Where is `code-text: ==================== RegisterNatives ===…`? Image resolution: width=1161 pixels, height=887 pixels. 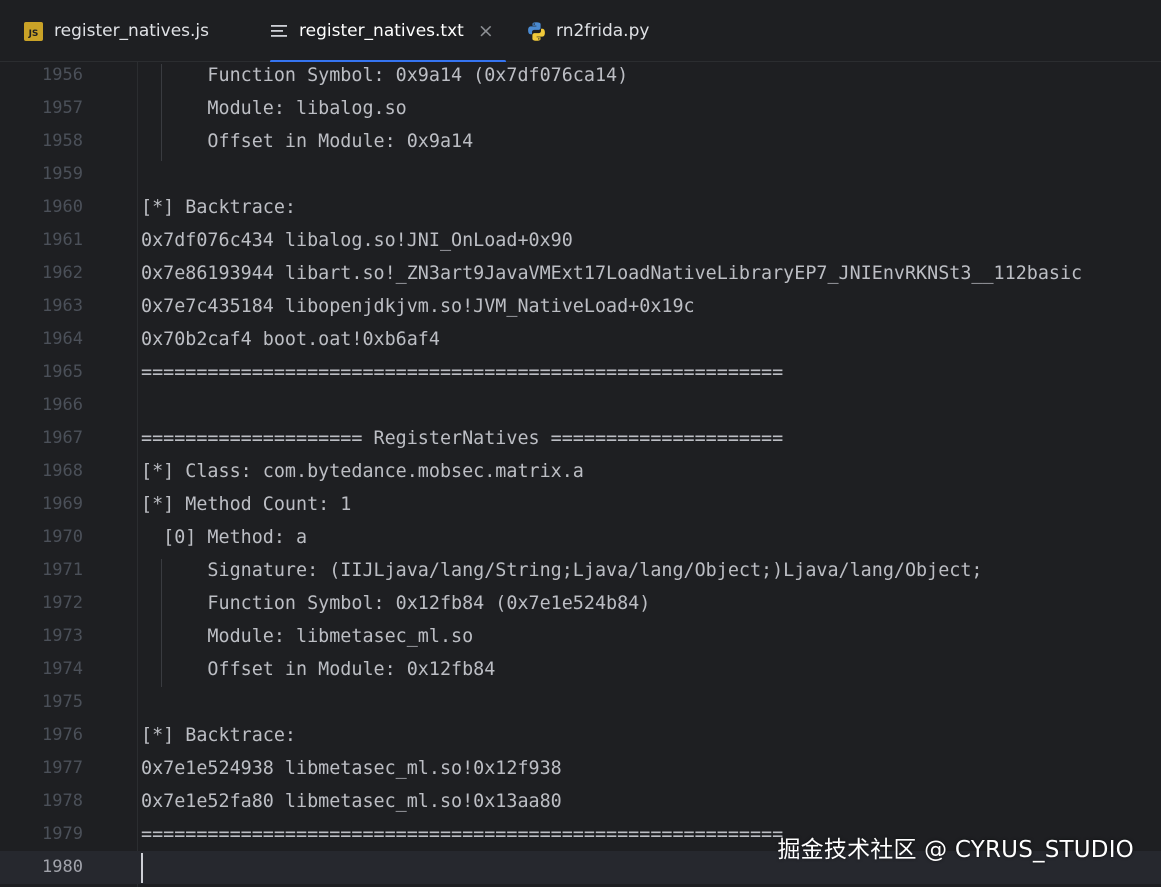 code-text: ==================== RegisterNatives ===… is located at coordinates (462, 438).